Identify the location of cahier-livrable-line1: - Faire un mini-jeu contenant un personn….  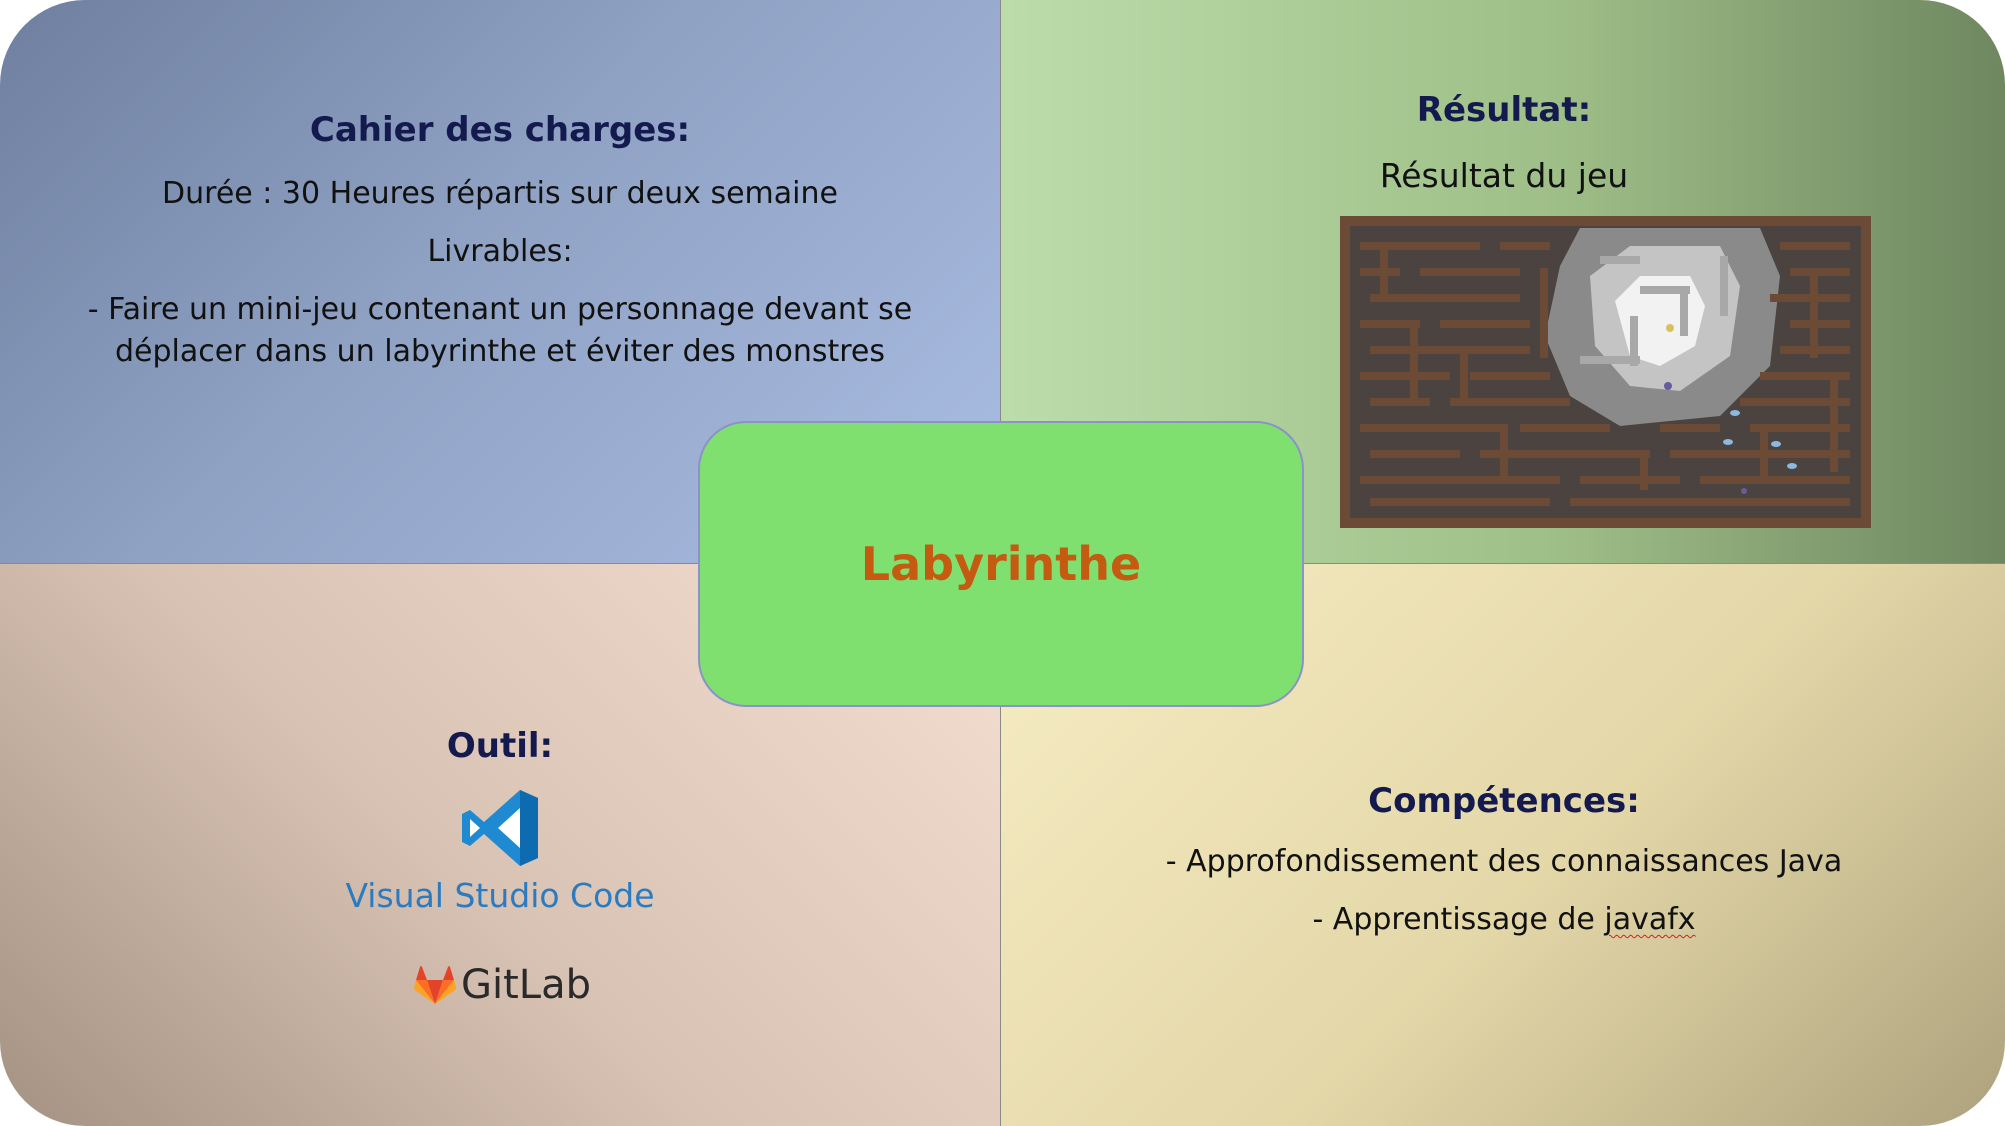
(500, 309).